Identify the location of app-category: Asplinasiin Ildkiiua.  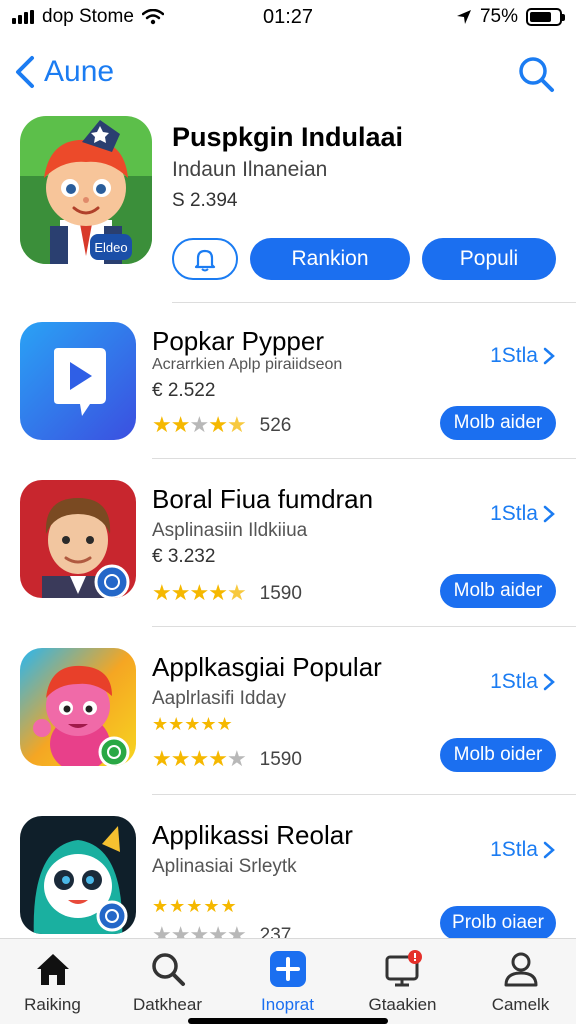
(230, 530).